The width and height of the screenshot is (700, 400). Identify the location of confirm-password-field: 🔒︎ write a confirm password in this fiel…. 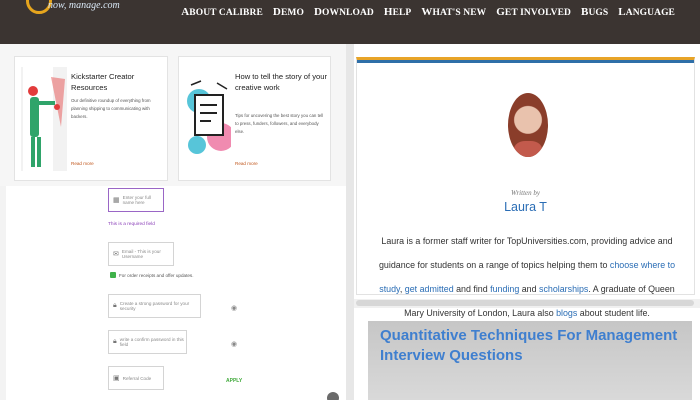
(147, 342).